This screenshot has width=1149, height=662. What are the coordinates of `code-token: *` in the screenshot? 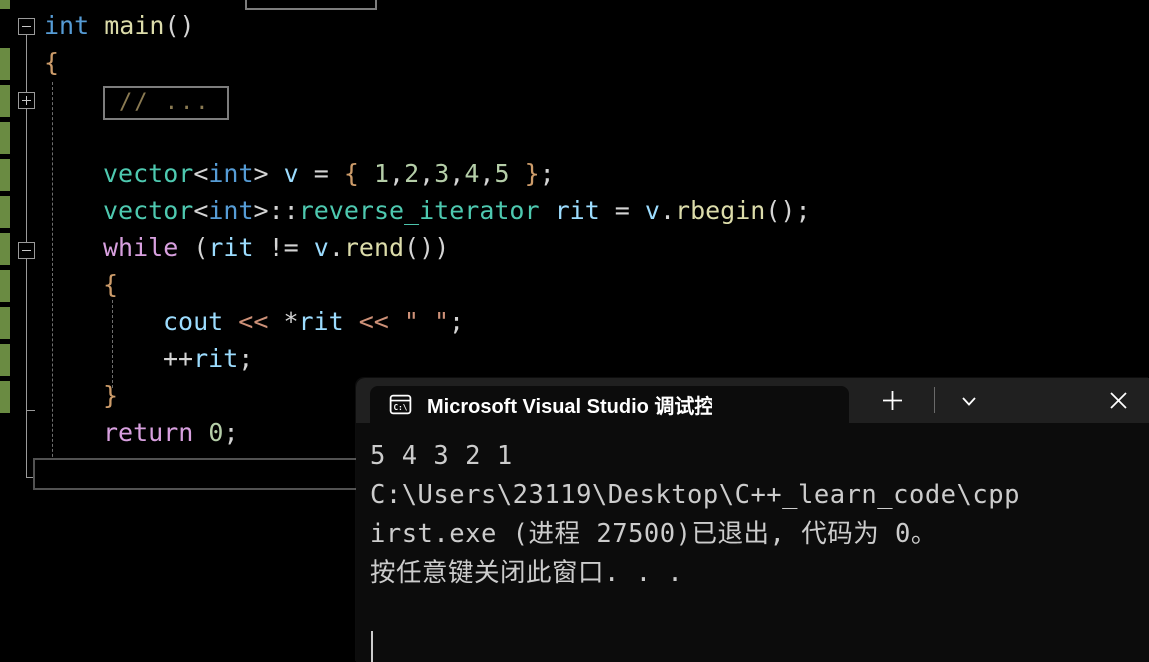 It's located at (291, 321).